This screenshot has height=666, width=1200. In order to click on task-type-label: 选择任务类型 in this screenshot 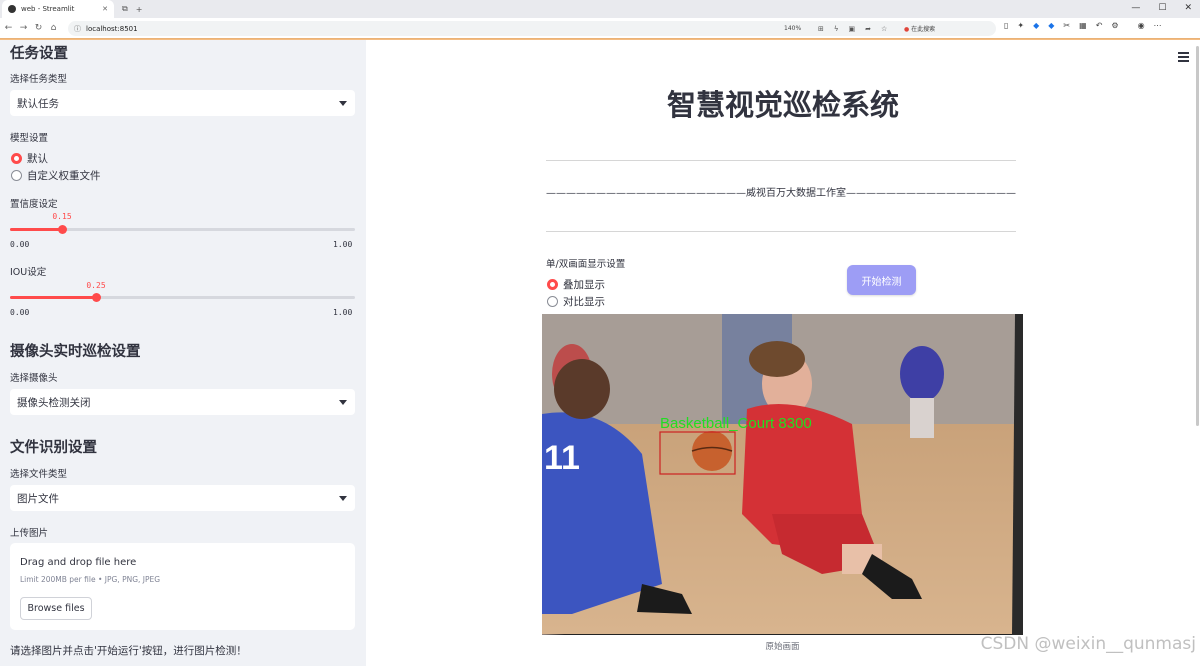, I will do `click(39, 79)`.